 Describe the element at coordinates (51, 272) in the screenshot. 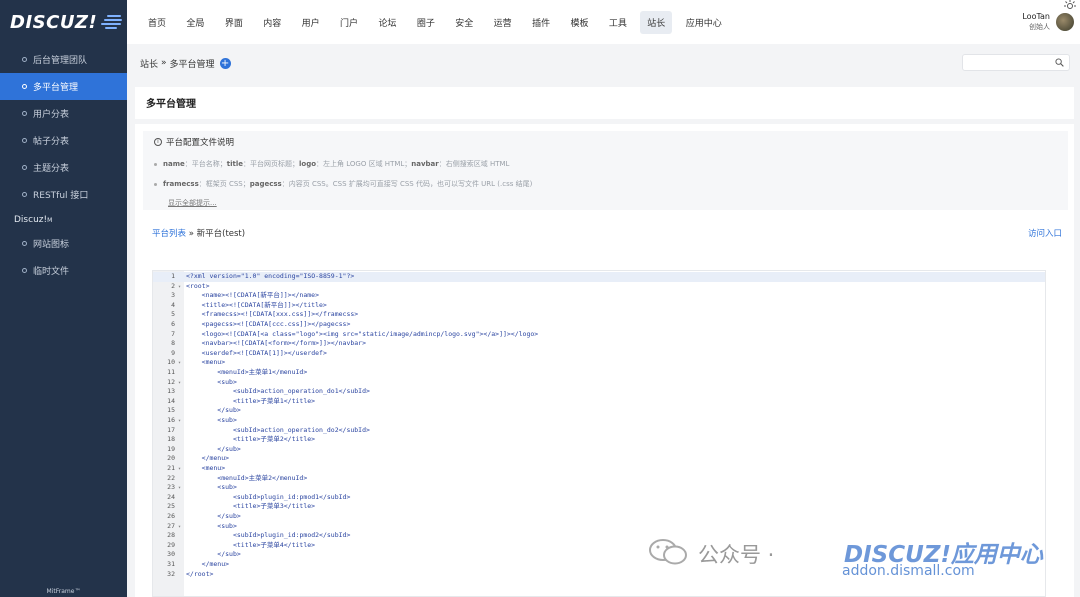

I see `sidebar-item-label: 临时文件` at that location.